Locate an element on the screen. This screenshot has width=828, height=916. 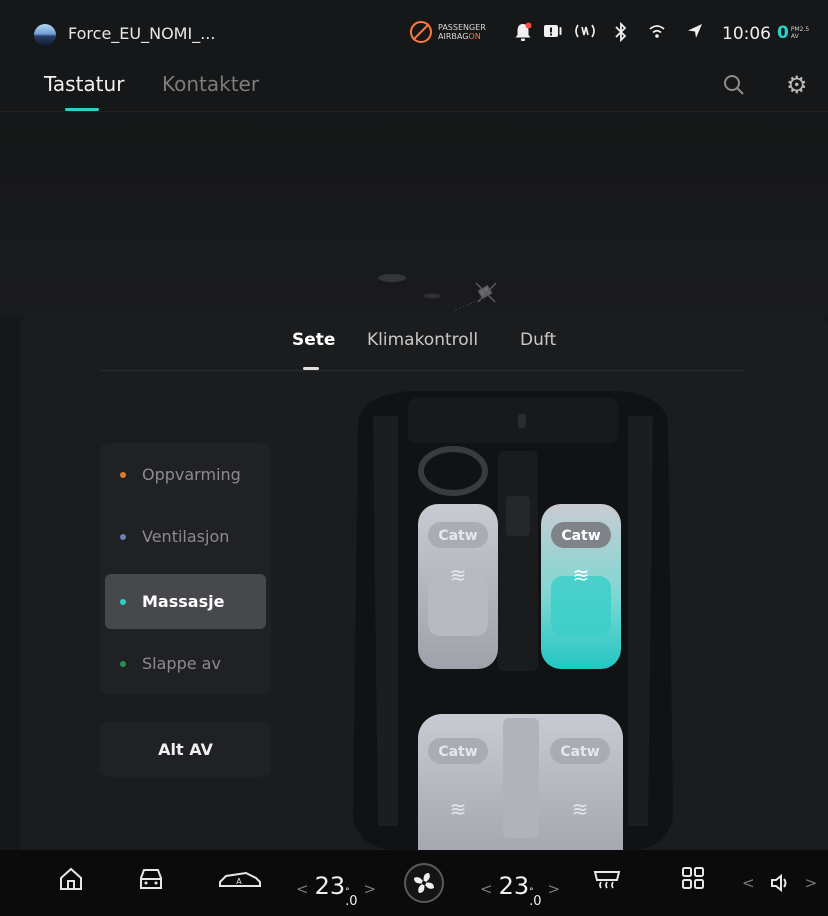
pm25-status: AV is located at coordinates (794, 36).